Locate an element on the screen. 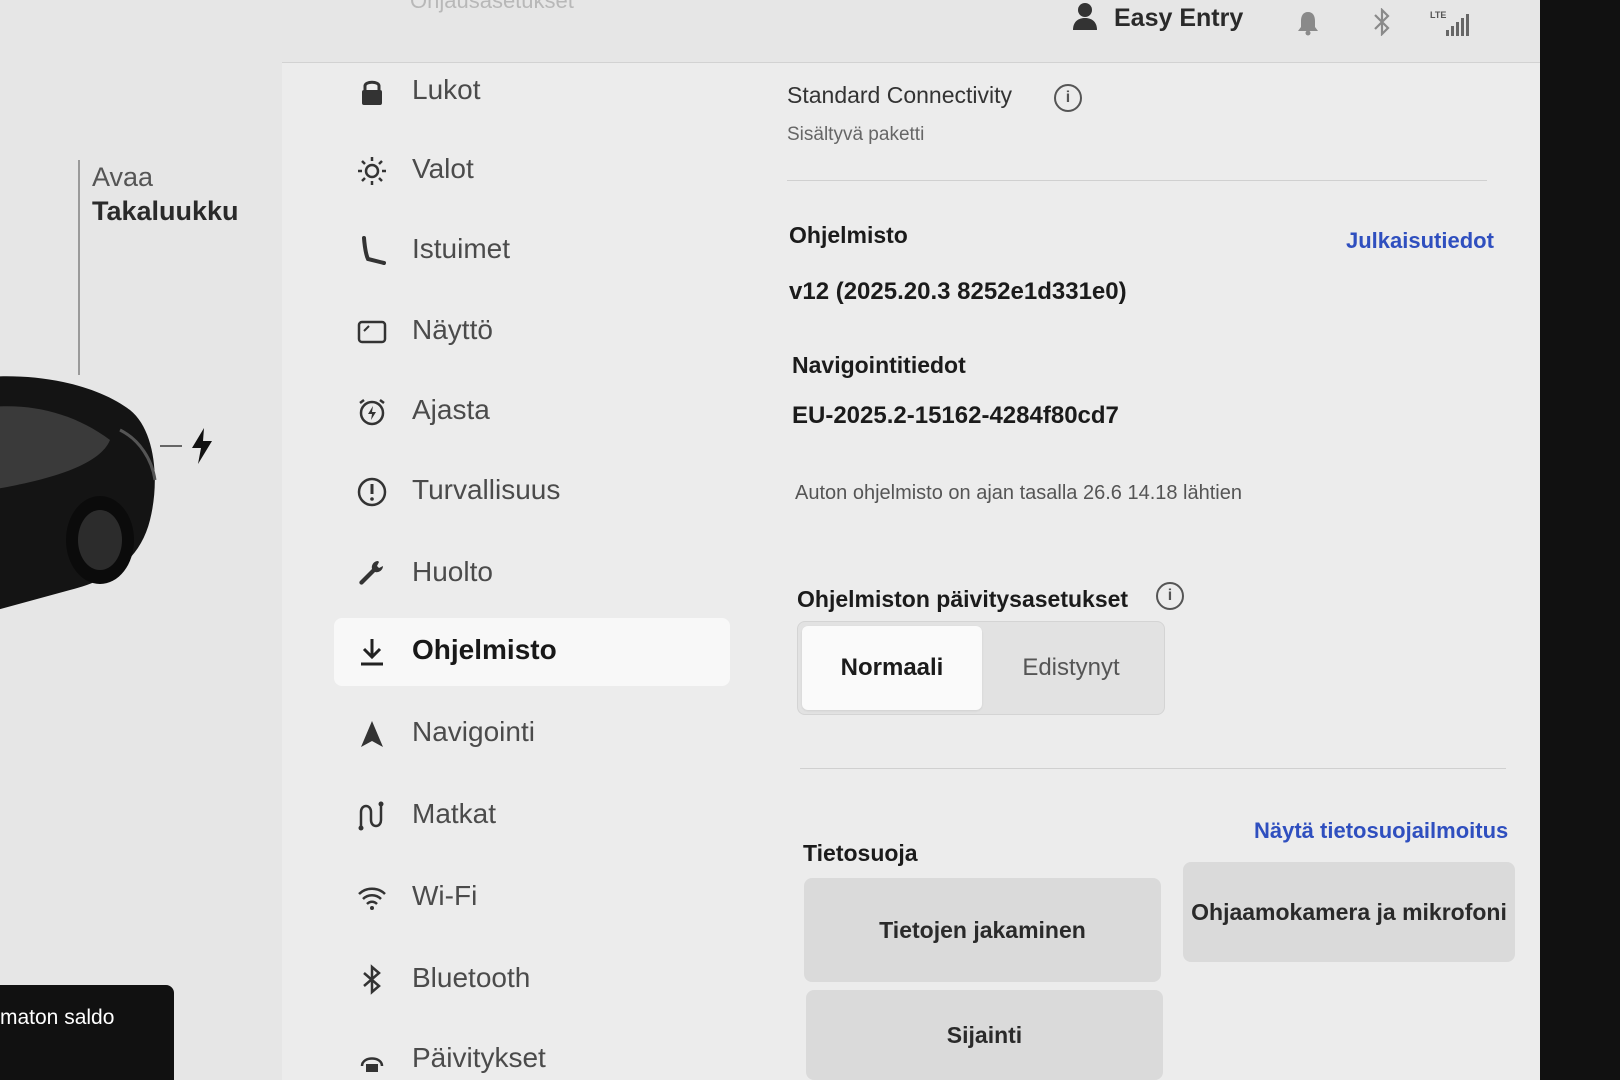  release-notes-link: Julkaisutiedot is located at coordinates (1420, 241).